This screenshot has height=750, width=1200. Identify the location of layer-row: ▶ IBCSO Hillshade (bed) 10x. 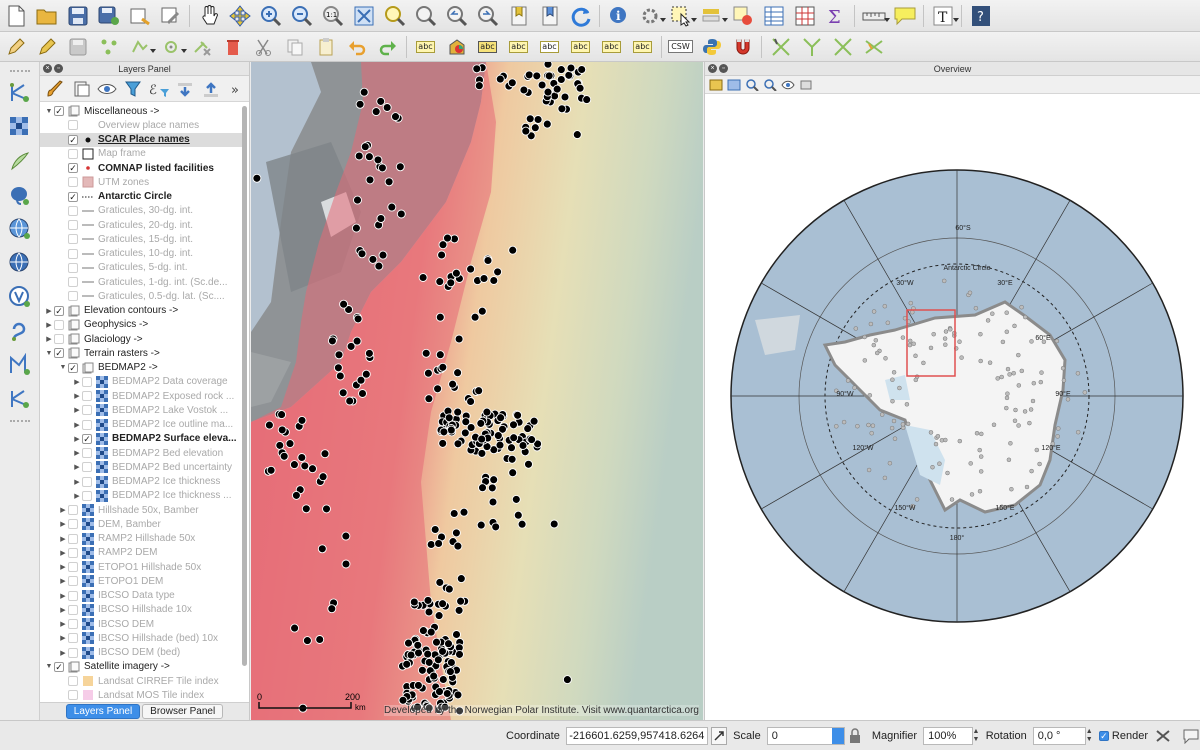
(141, 638).